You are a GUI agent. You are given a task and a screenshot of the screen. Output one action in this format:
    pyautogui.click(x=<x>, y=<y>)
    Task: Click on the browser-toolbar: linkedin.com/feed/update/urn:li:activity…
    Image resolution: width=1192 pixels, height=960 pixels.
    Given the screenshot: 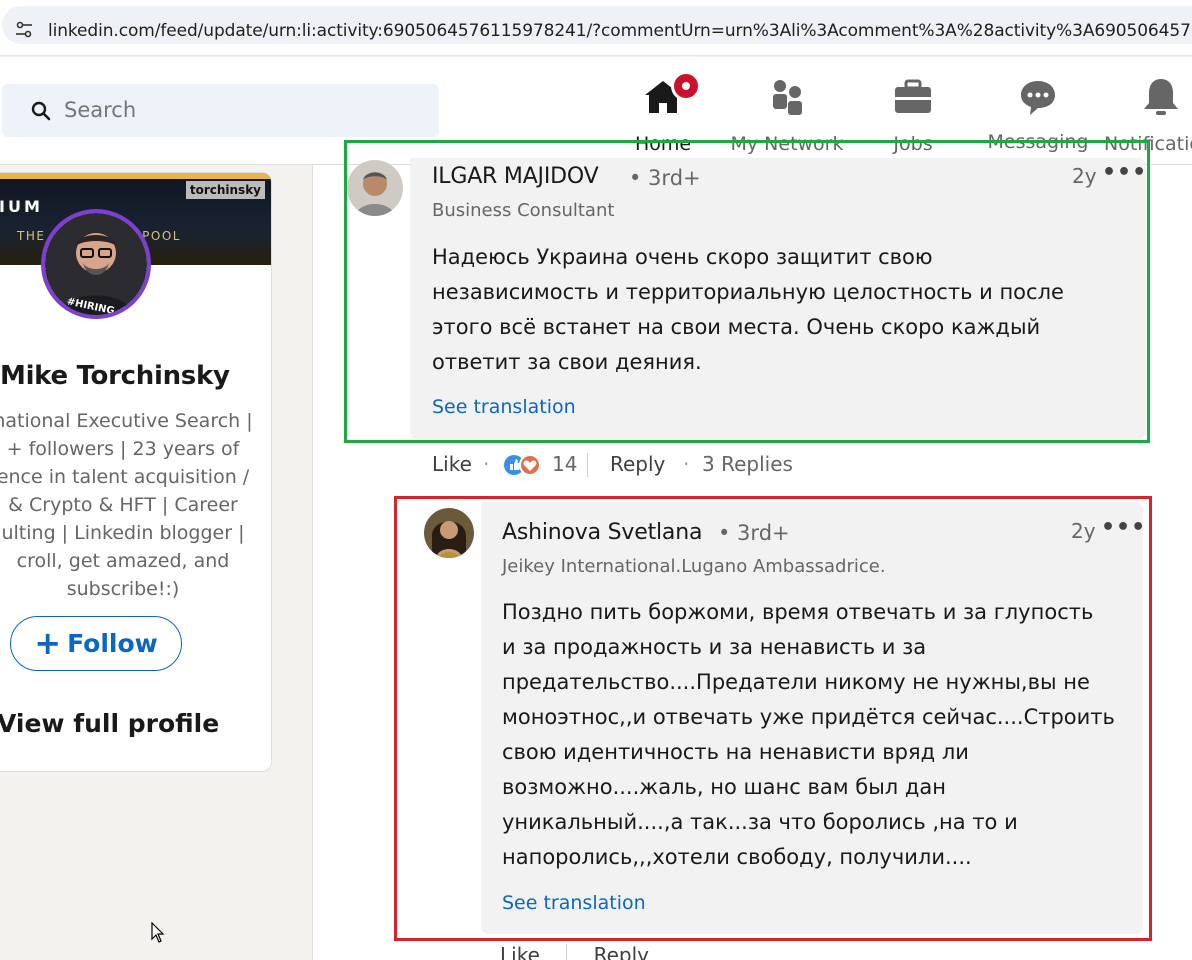 What is the action you would take?
    pyautogui.click(x=596, y=28)
    